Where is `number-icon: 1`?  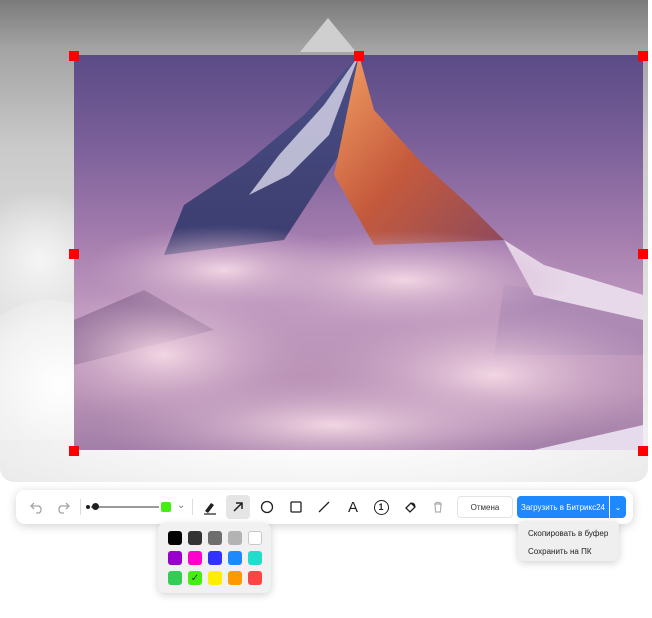 number-icon: 1 is located at coordinates (381, 507).